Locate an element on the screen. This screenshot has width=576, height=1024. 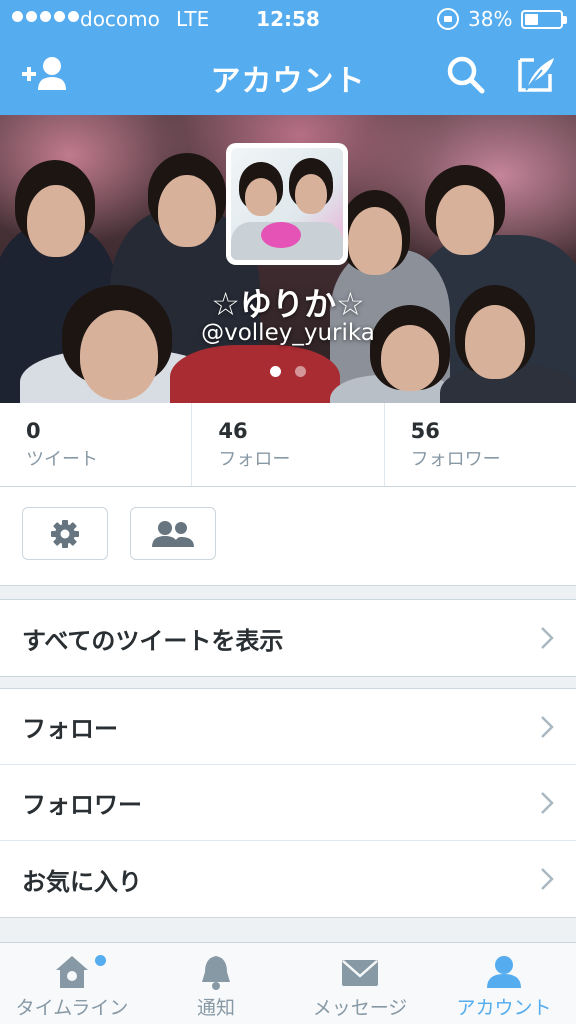
stat-label: フォロー is located at coordinates (254, 459).